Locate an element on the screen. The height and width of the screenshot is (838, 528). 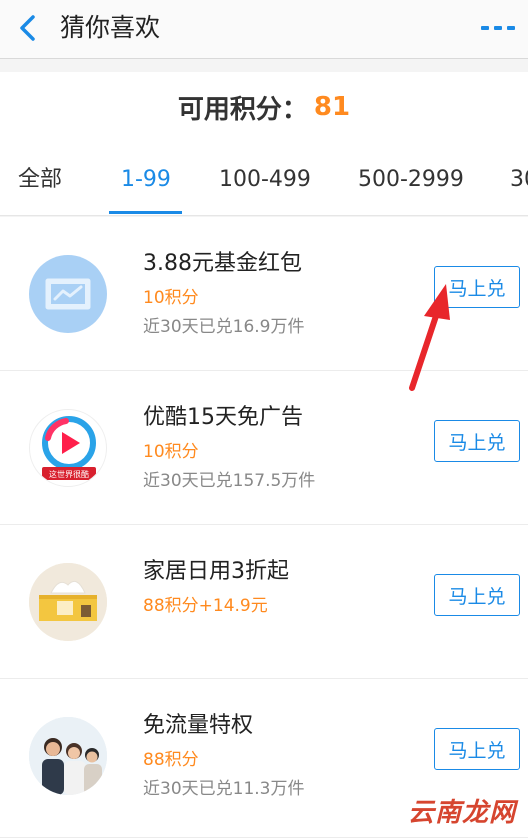
chart-envelope-icon is located at coordinates (68, 294).